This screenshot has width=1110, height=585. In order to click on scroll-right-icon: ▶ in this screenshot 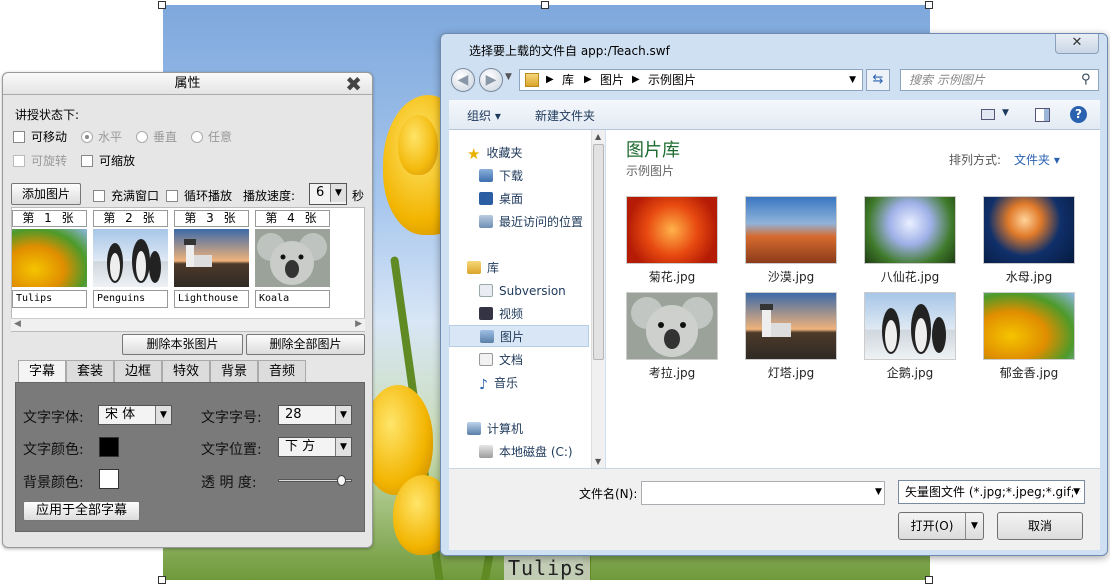, I will do `click(358, 324)`.